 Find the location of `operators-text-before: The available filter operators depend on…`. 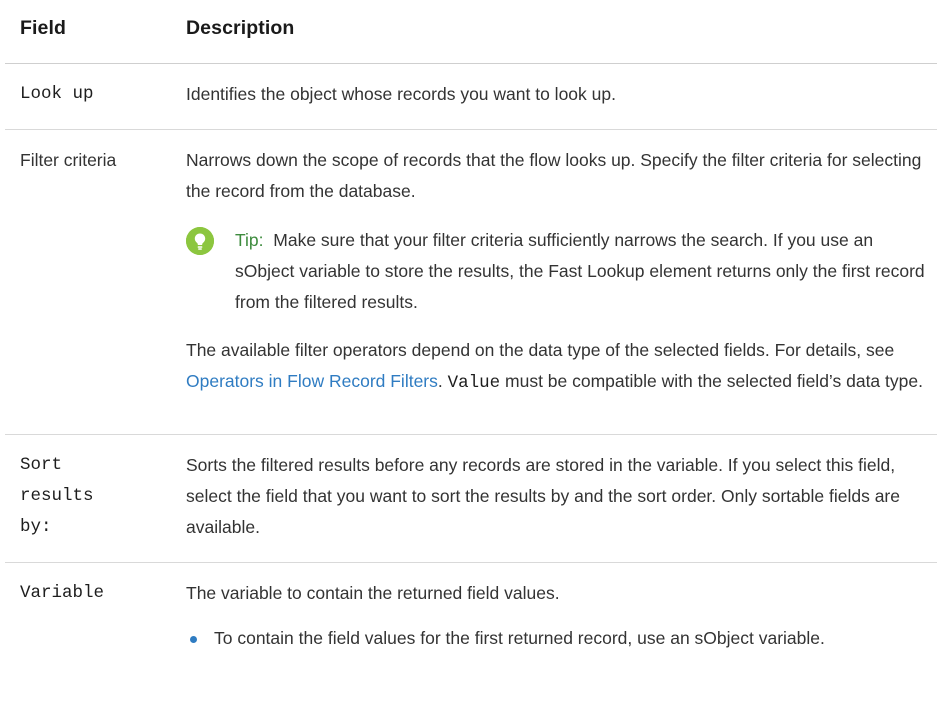

operators-text-before: The available filter operators depend on… is located at coordinates (540, 350).